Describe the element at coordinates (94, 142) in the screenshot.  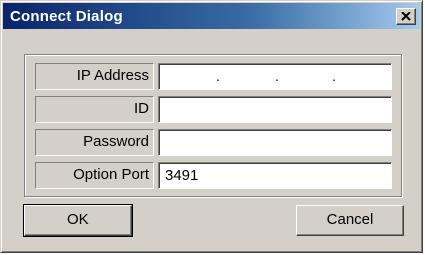
I see `password-label: Password` at that location.